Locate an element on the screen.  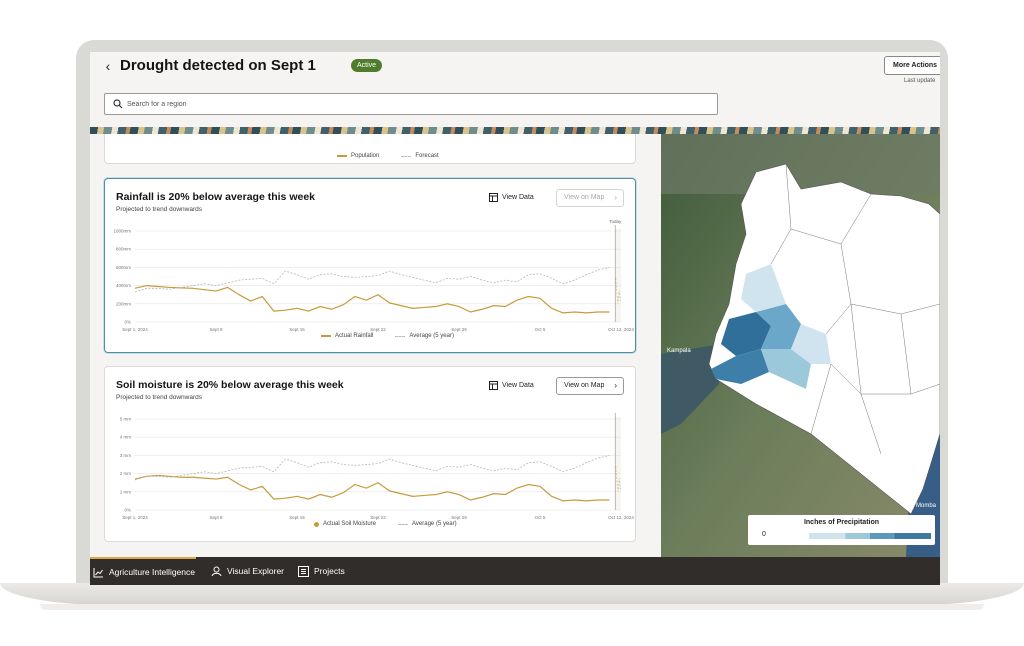
rainfall-view-on-map-button: View on Map › is located at coordinates (590, 198).